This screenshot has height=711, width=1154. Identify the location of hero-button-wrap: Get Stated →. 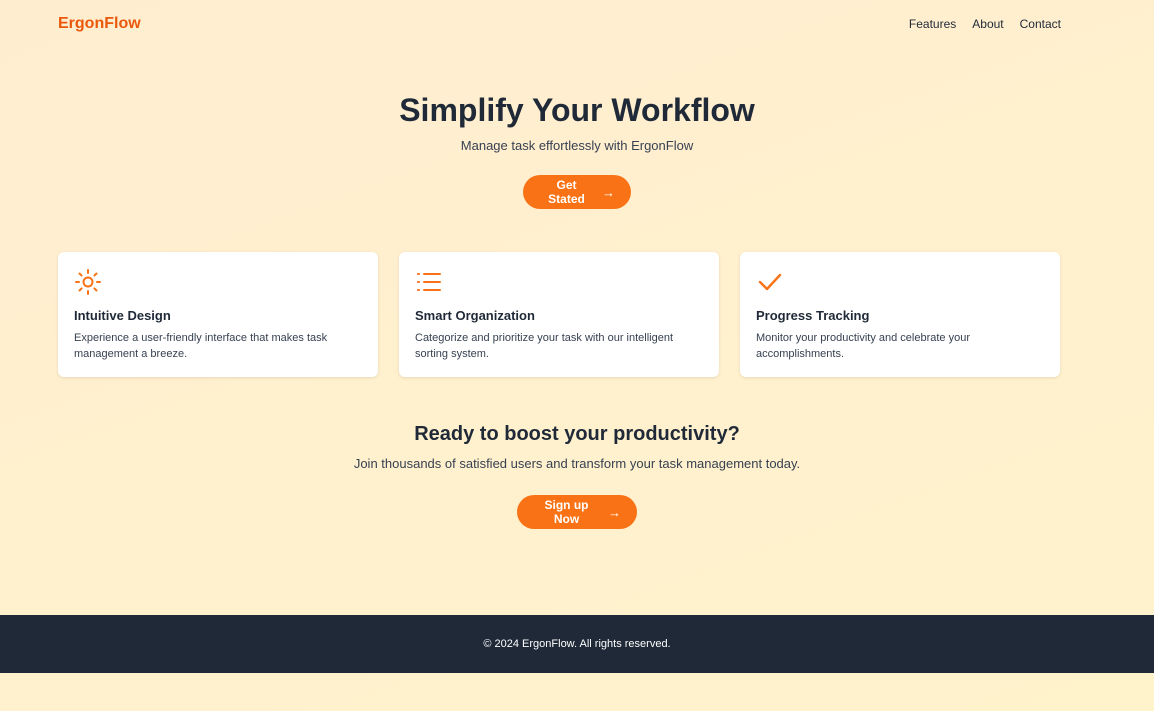
(577, 192).